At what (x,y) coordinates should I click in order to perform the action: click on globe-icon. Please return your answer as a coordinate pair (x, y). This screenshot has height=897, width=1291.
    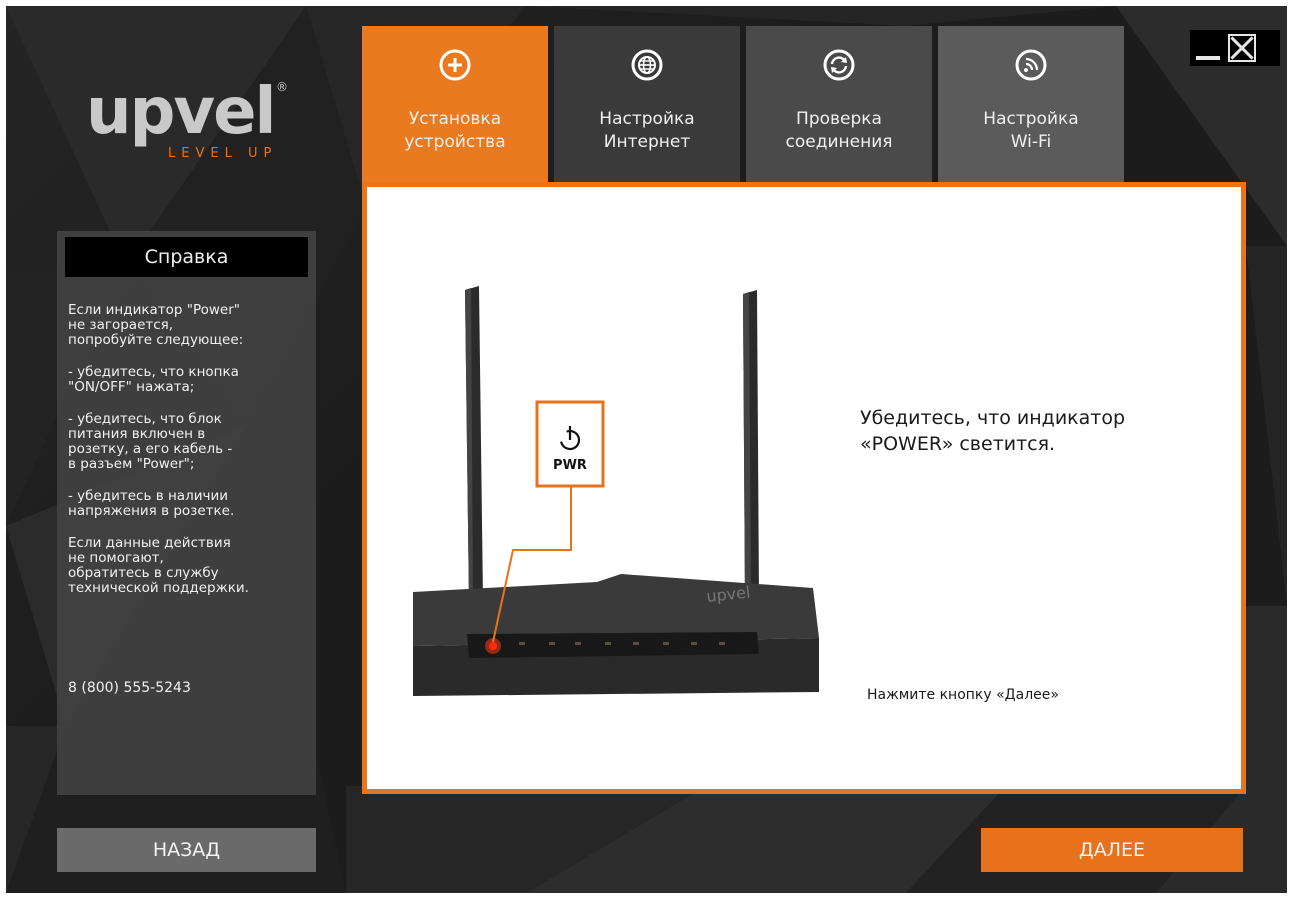
    Looking at the image, I should click on (647, 65).